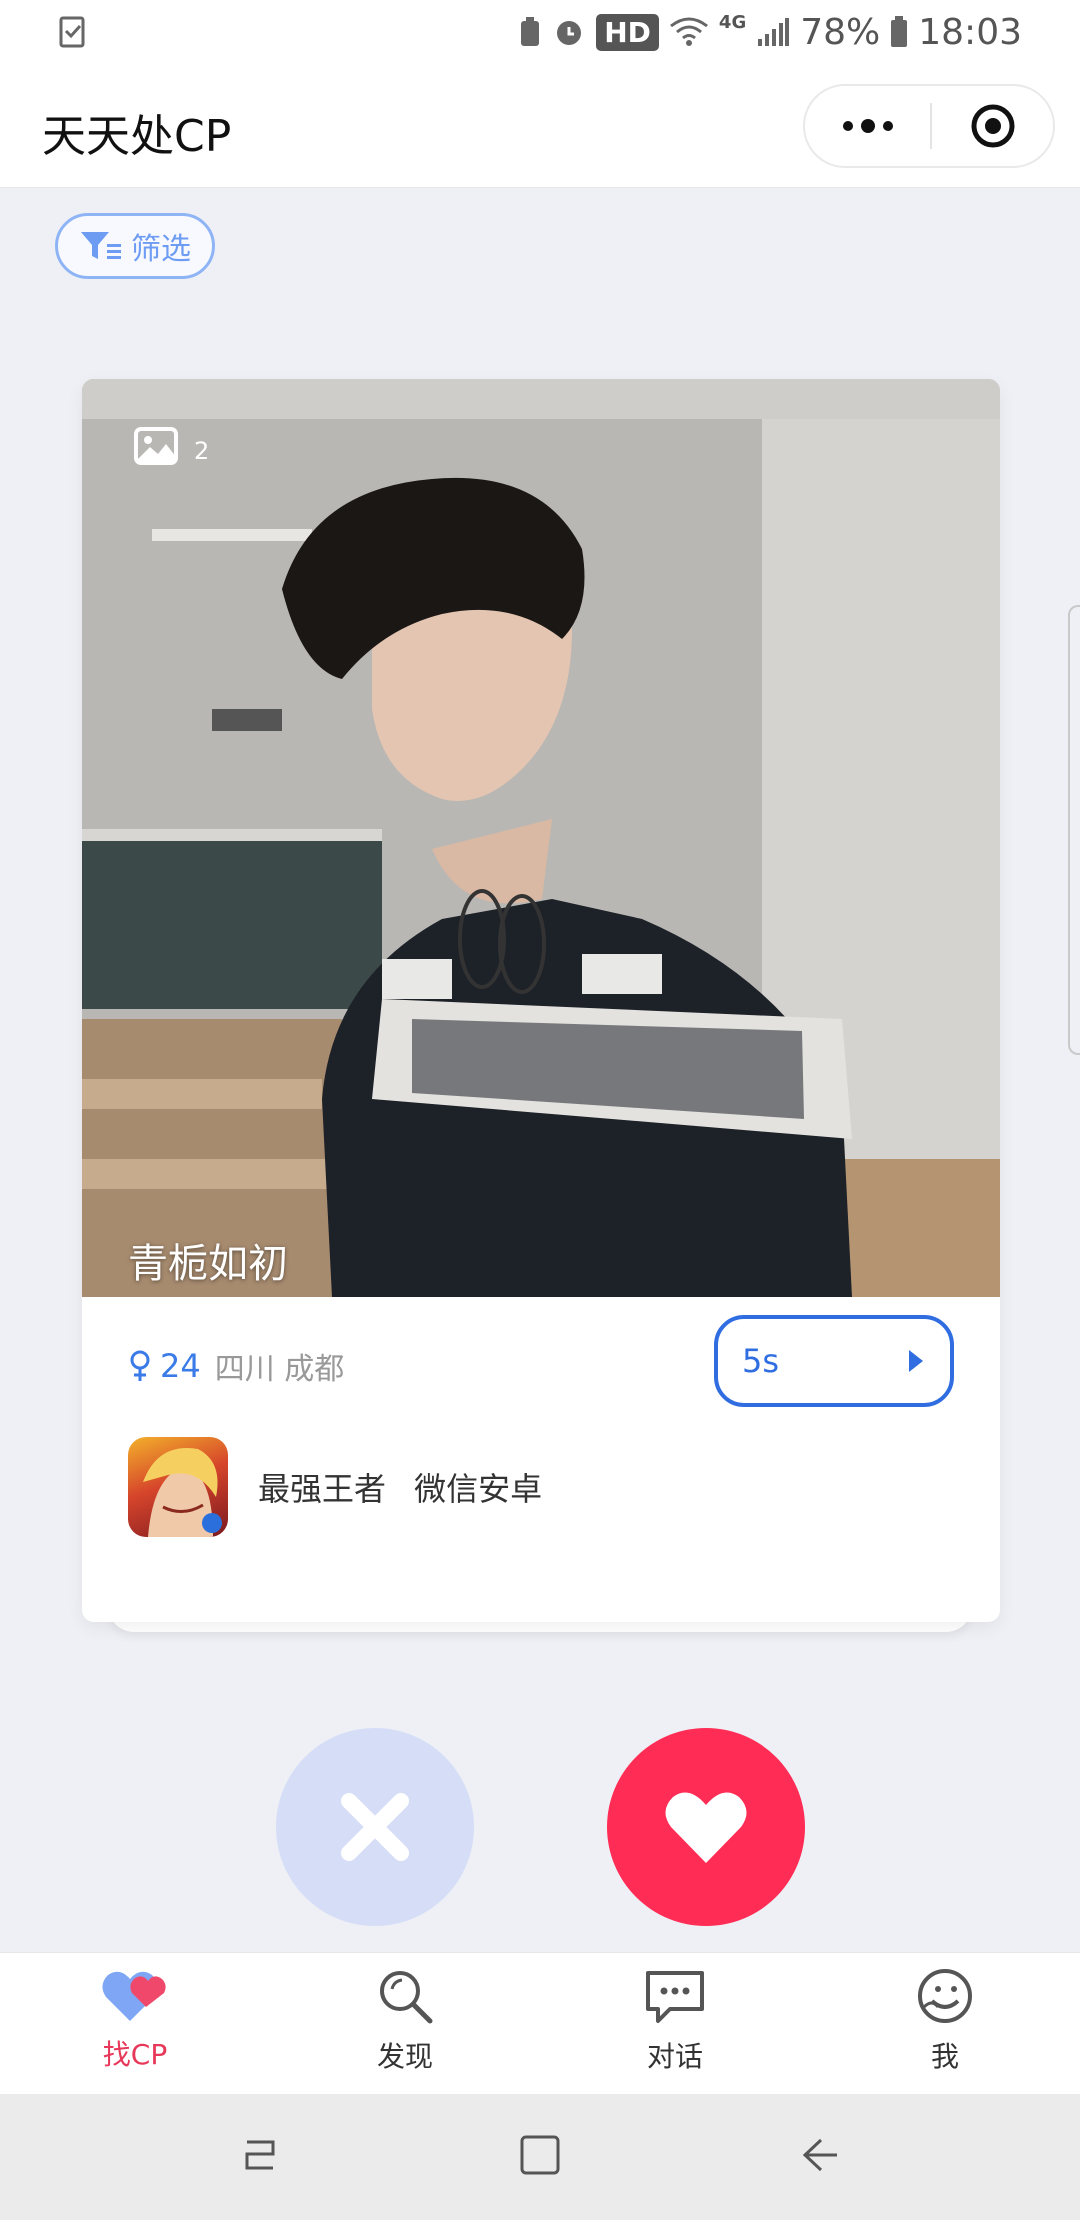 Image resolution: width=1080 pixels, height=2220 pixels. Describe the element at coordinates (916, 1361) in the screenshot. I see `play-icon` at that location.